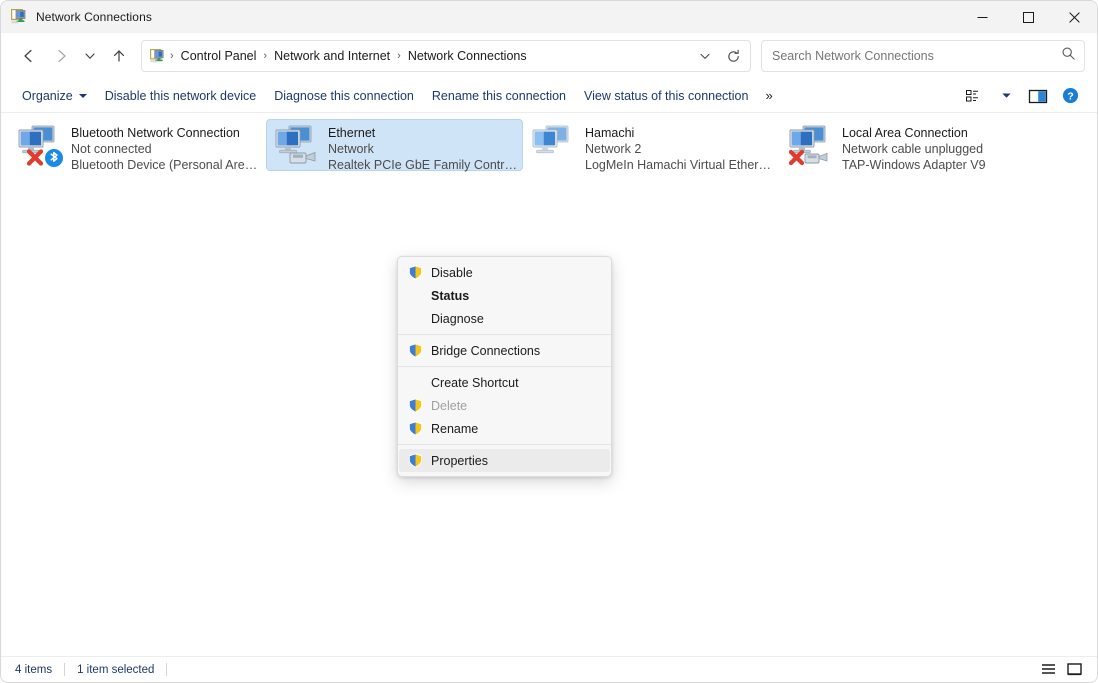  I want to click on title-bar-left: Network Connections, so click(76, 17).